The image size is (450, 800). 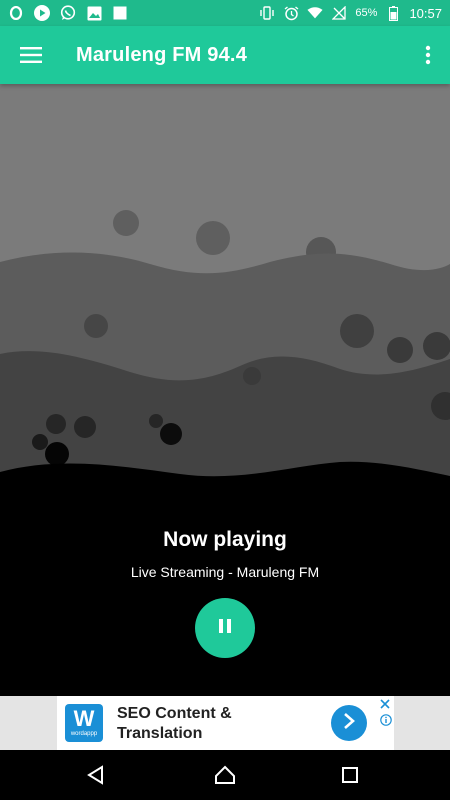 I want to click on alarm-icon, so click(x=291, y=13).